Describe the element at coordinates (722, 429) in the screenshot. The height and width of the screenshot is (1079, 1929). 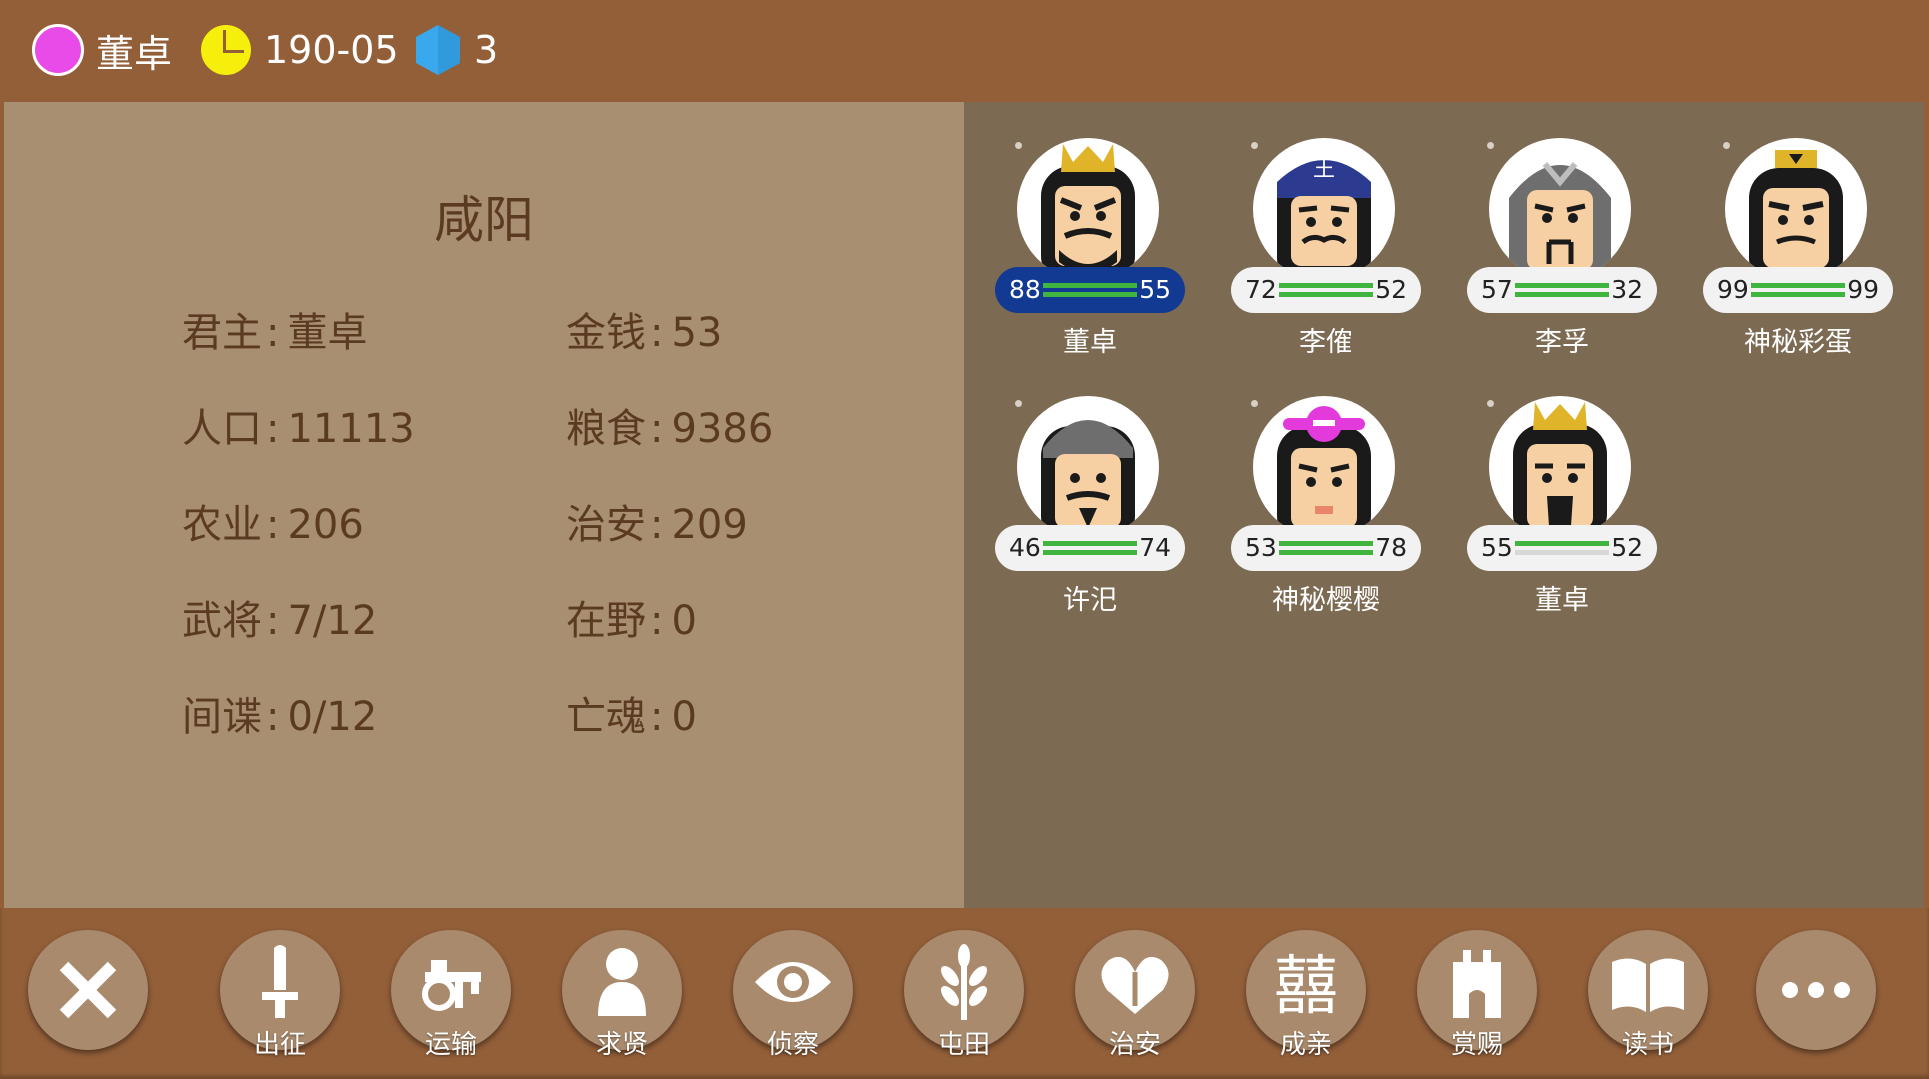
I see `stat-value: 9386` at that location.